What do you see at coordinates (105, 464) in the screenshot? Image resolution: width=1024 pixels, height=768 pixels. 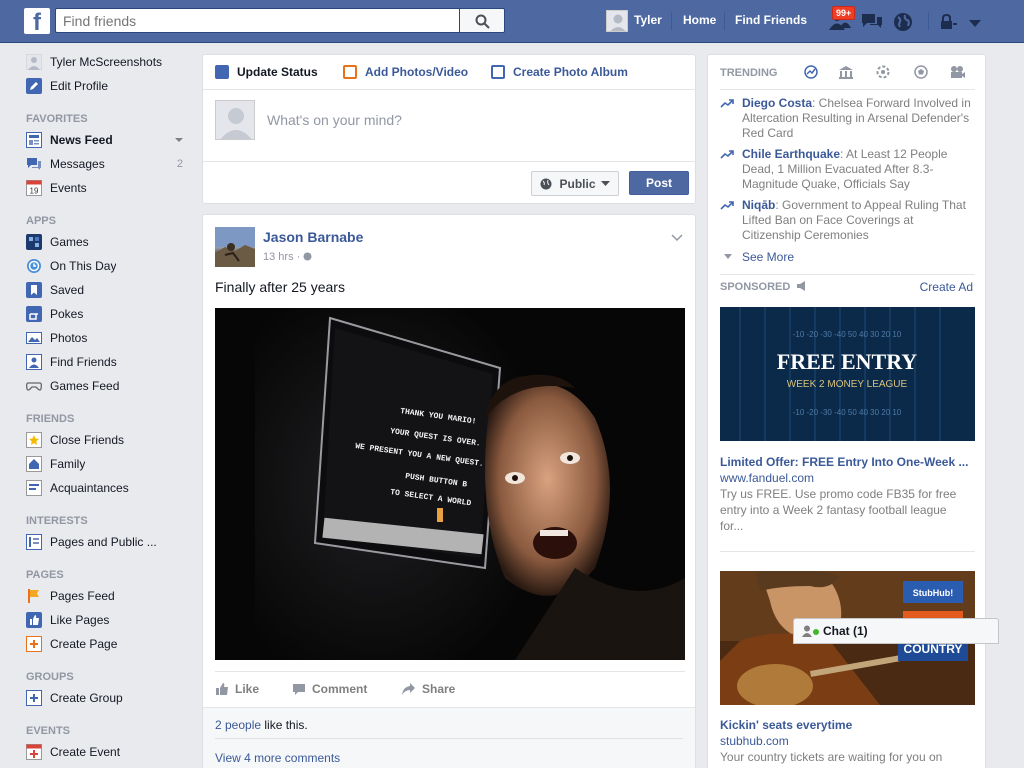 I see `sidebar-item-family: Family` at bounding box center [105, 464].